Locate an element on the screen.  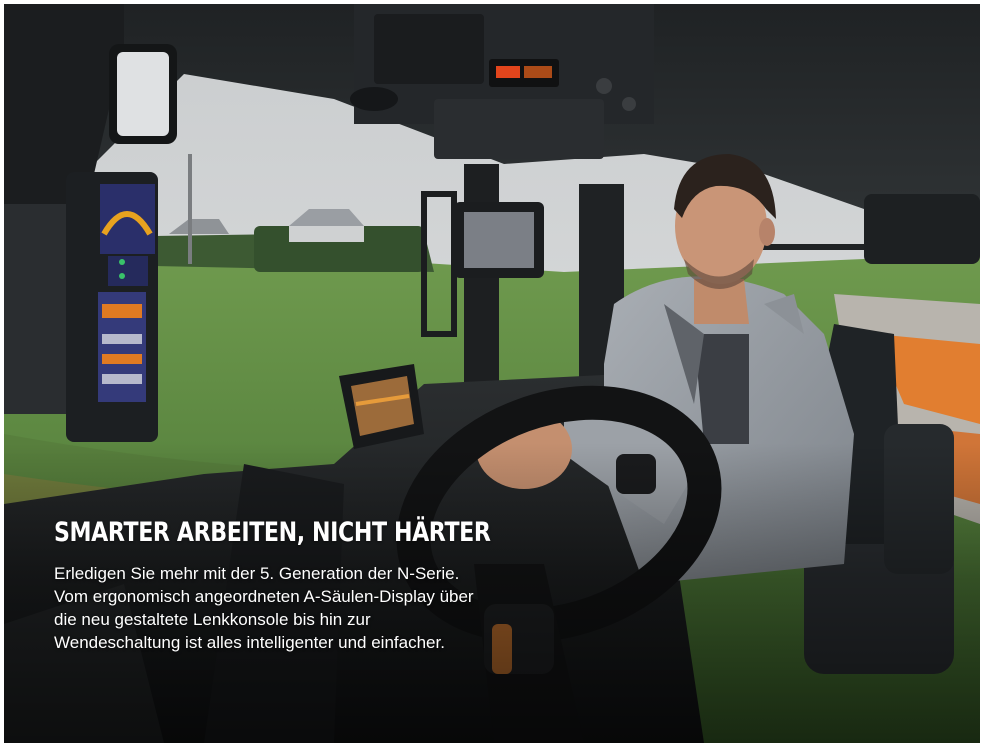
hero-headline: SMARTER ARBEITEN, NICHT HÄRTER is located at coordinates (272, 532).